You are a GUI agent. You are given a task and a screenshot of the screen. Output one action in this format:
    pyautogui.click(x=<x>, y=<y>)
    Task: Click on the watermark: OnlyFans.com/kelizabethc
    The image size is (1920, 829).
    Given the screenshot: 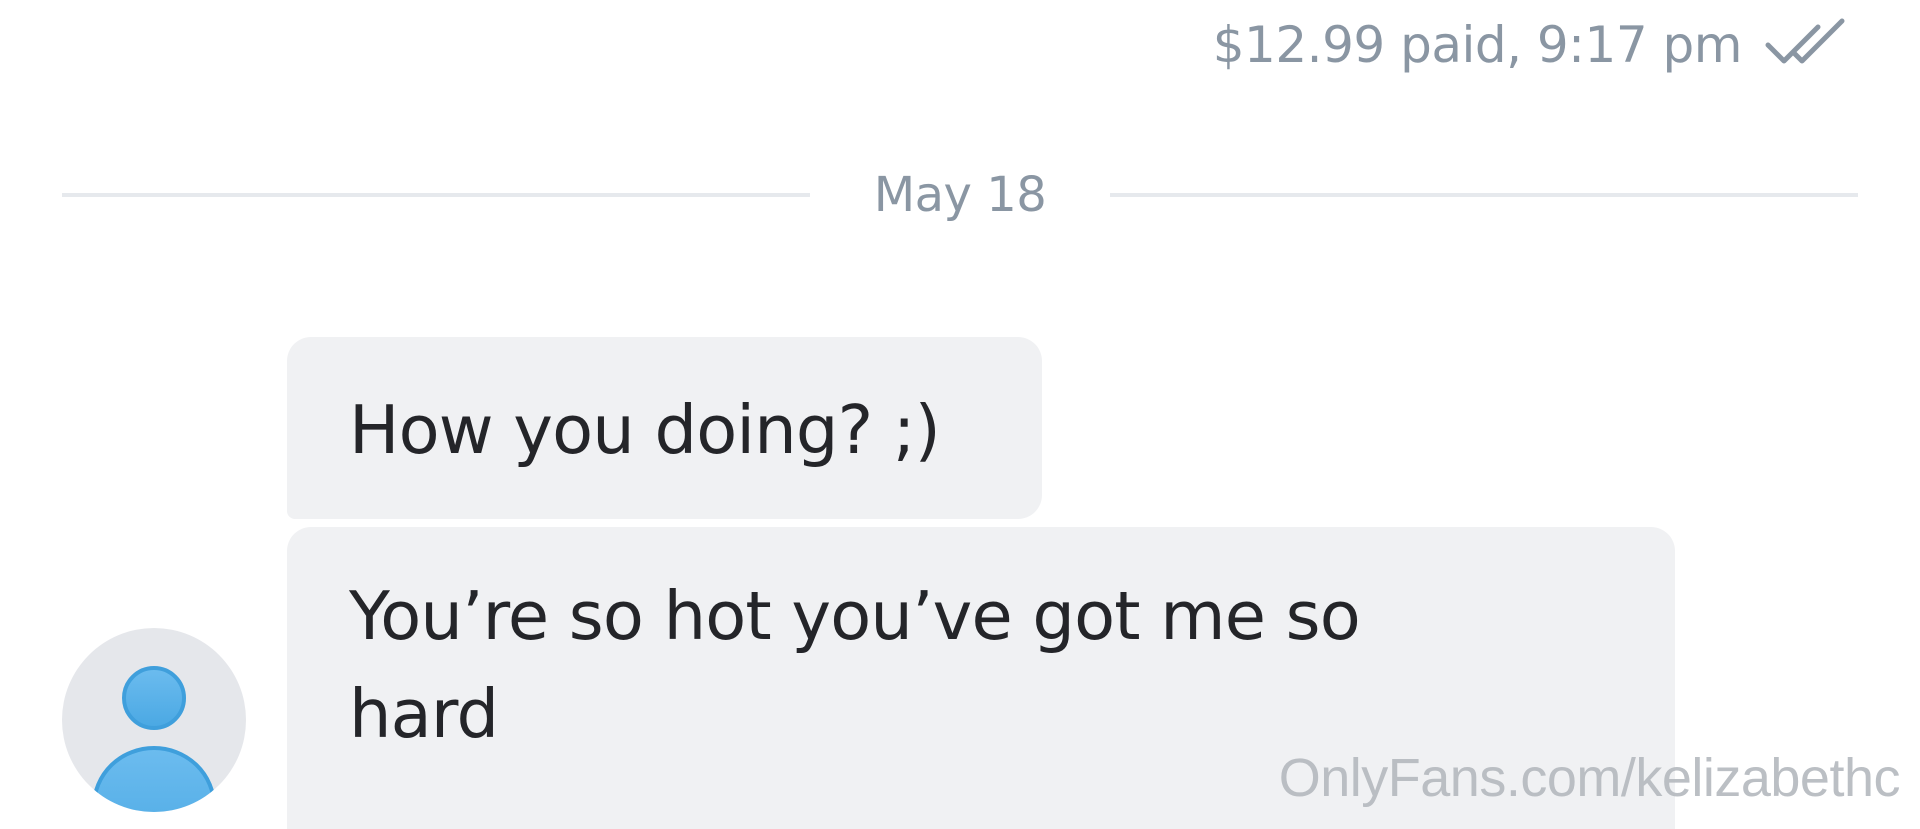 What is the action you would take?
    pyautogui.click(x=1589, y=778)
    